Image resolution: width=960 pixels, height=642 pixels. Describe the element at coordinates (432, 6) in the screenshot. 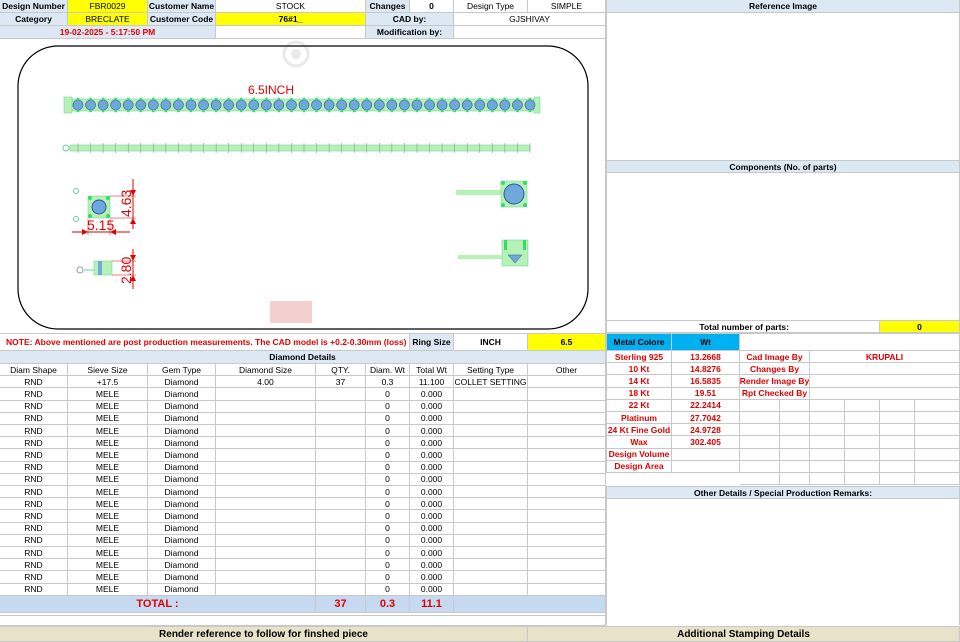

I see `changes-value: 0` at that location.